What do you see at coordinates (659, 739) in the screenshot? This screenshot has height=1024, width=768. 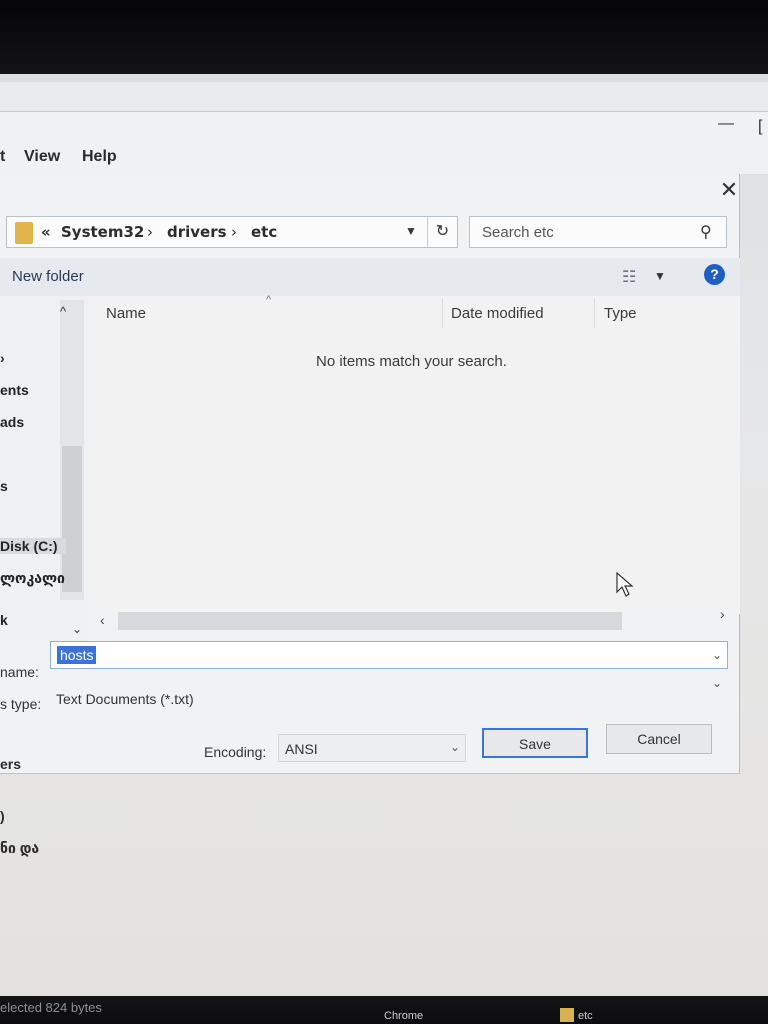 I see `cancel-button: Cancel` at bounding box center [659, 739].